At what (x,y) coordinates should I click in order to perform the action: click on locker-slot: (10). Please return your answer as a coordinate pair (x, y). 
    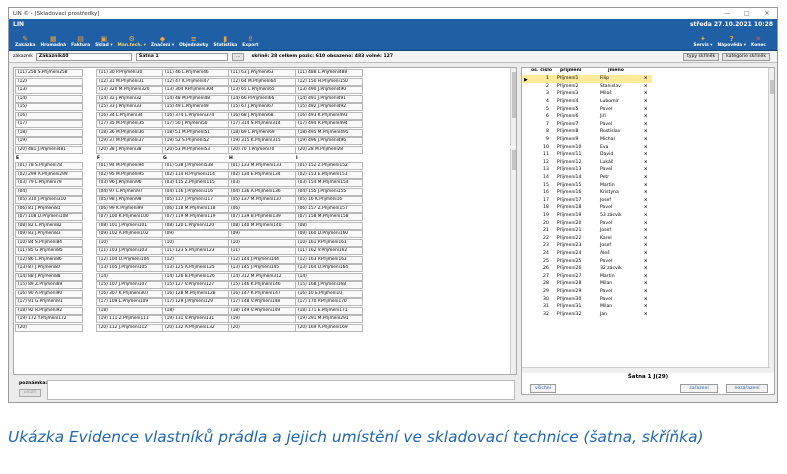
    Looking at the image, I should click on (130, 242).